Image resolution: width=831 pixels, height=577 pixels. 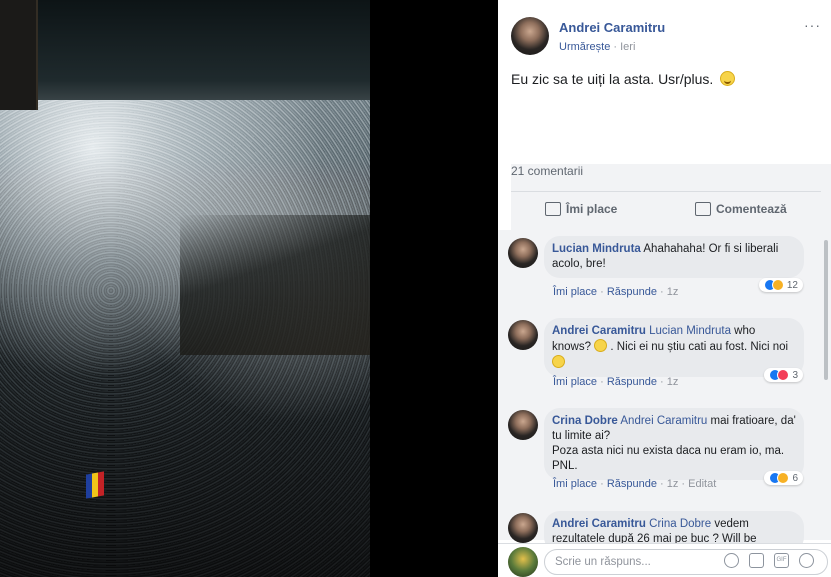 I want to click on viewer-avatar, so click(x=523, y=562).